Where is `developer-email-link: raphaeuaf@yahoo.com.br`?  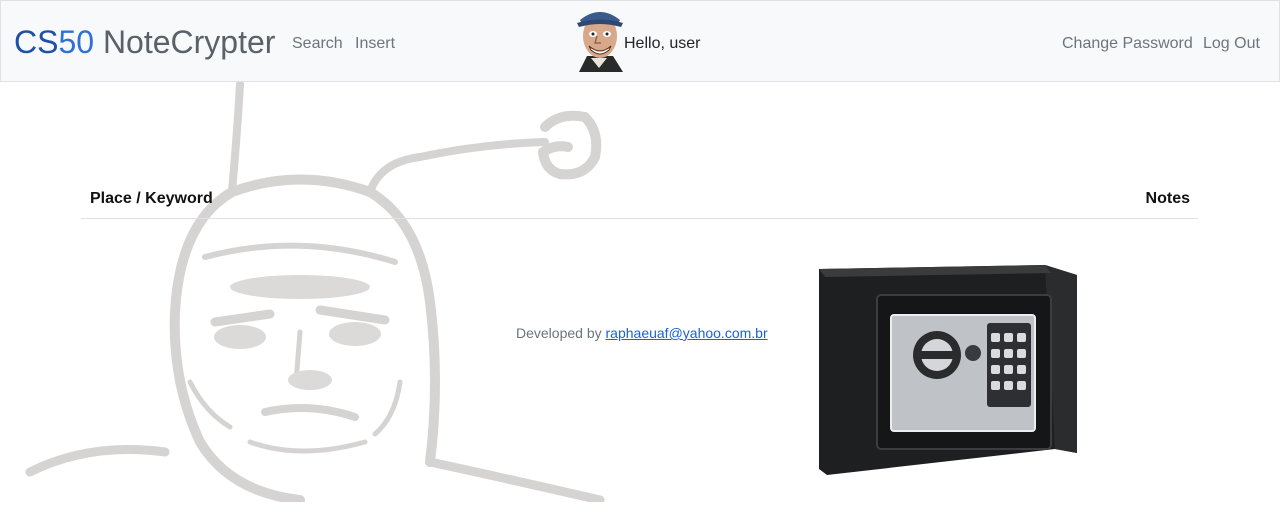 developer-email-link: raphaeuaf@yahoo.com.br is located at coordinates (687, 333).